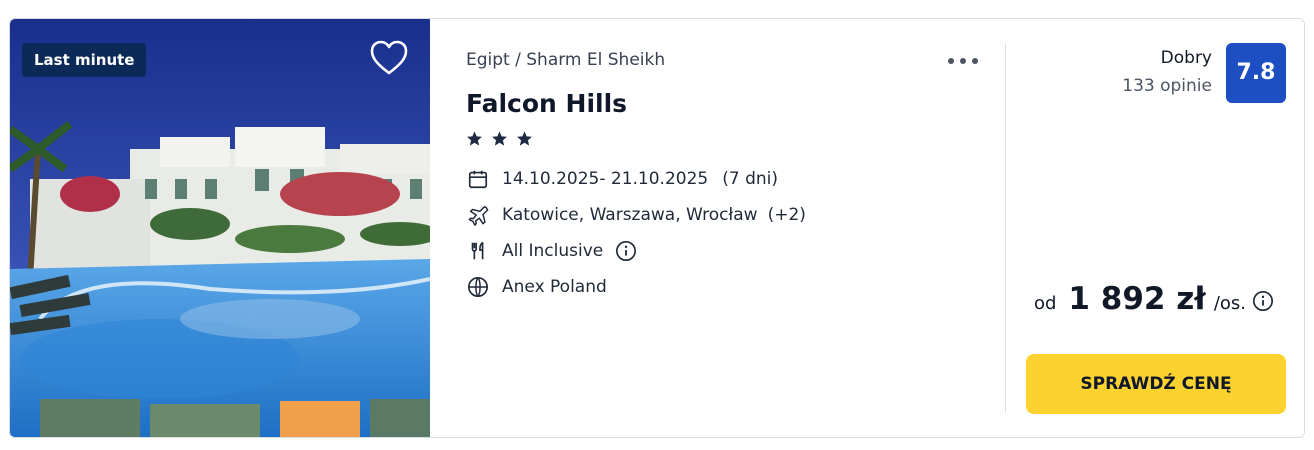 The image size is (1314, 450). Describe the element at coordinates (787, 215) in the screenshot. I see `departures-more: (+2)` at that location.